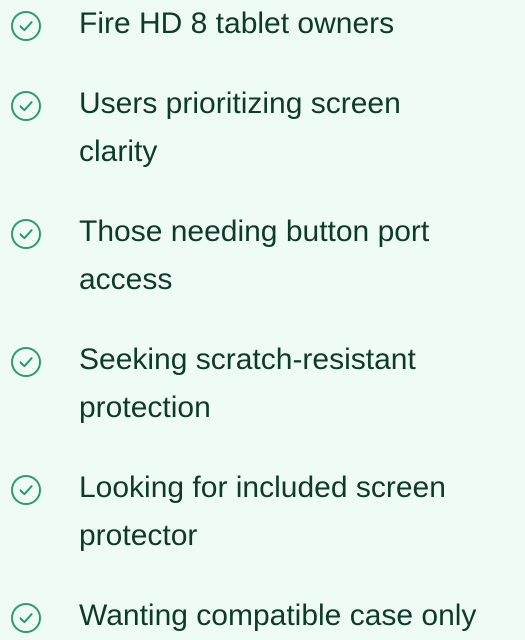 The width and height of the screenshot is (525, 640). What do you see at coordinates (302, 384) in the screenshot?
I see `list-item-label: Seeking scratch-resistant protection` at bounding box center [302, 384].